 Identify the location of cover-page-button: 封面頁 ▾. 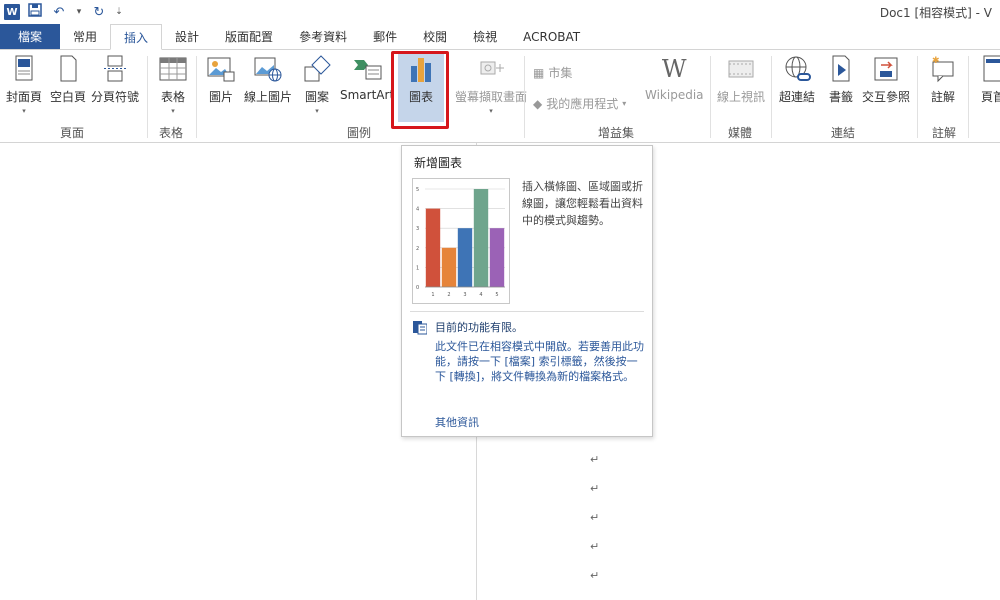
(24, 84).